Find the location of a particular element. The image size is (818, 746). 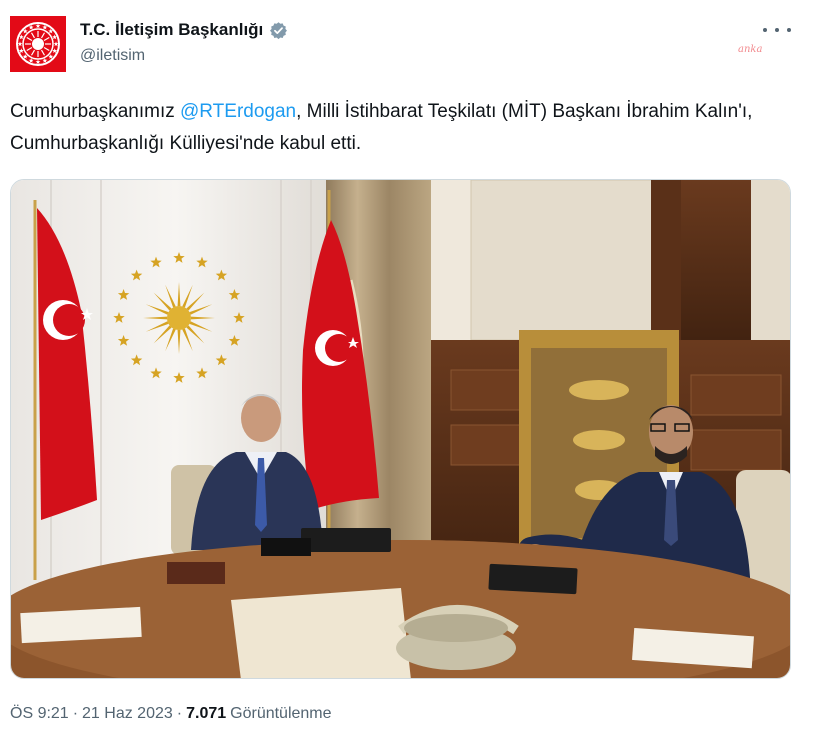

tweet-text-before: Cumhurbaşkanımız is located at coordinates (95, 111).